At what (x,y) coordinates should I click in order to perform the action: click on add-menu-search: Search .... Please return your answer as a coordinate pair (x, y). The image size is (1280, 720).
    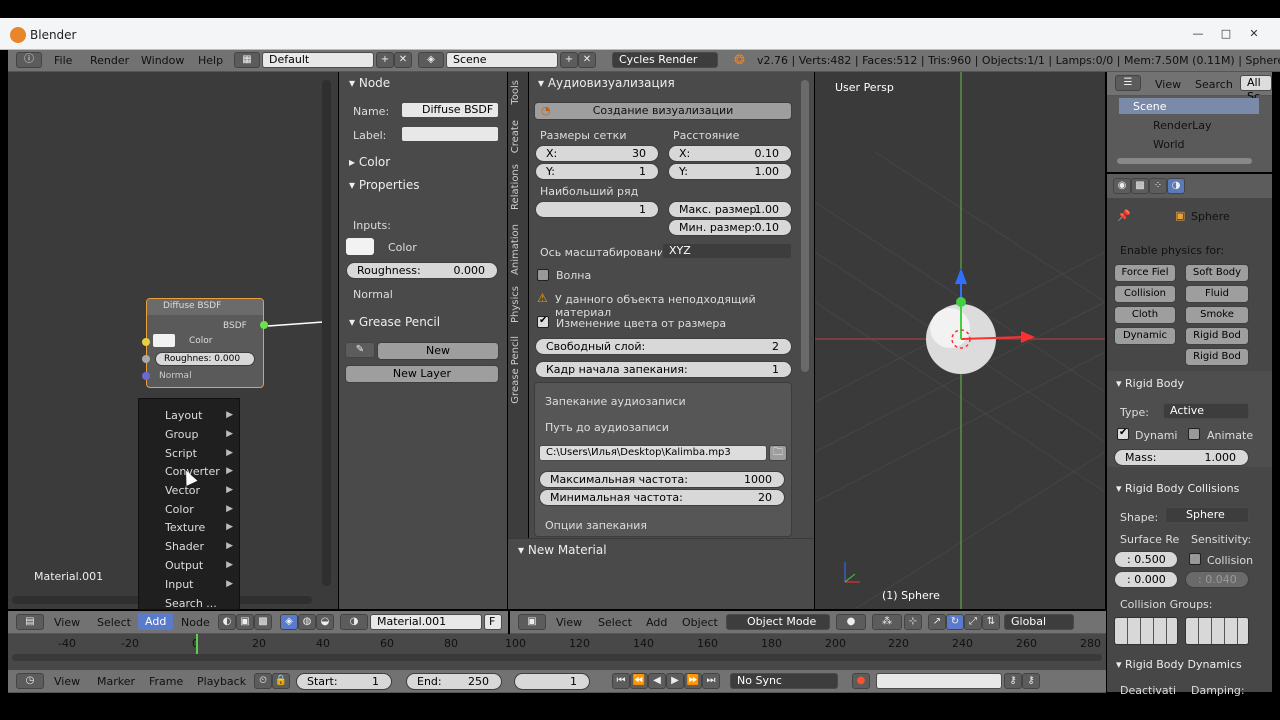
    Looking at the image, I should click on (191, 603).